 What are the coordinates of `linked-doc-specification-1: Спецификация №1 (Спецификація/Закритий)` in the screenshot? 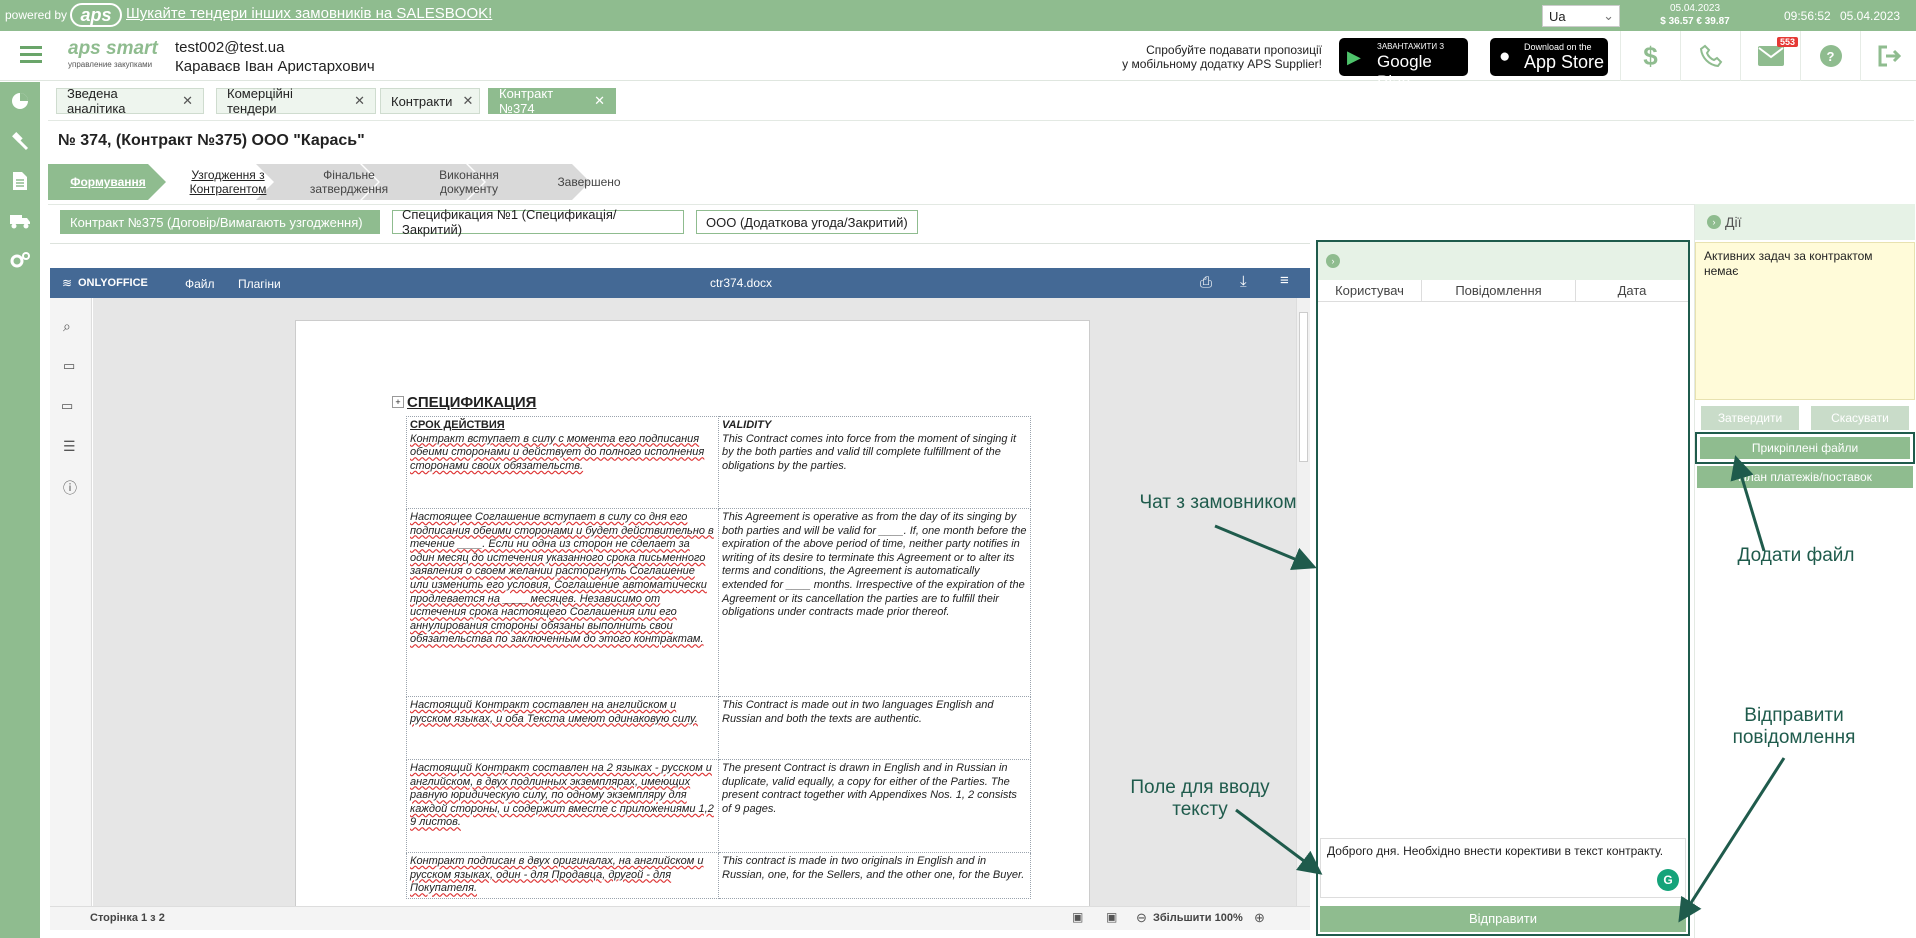 It's located at (538, 222).